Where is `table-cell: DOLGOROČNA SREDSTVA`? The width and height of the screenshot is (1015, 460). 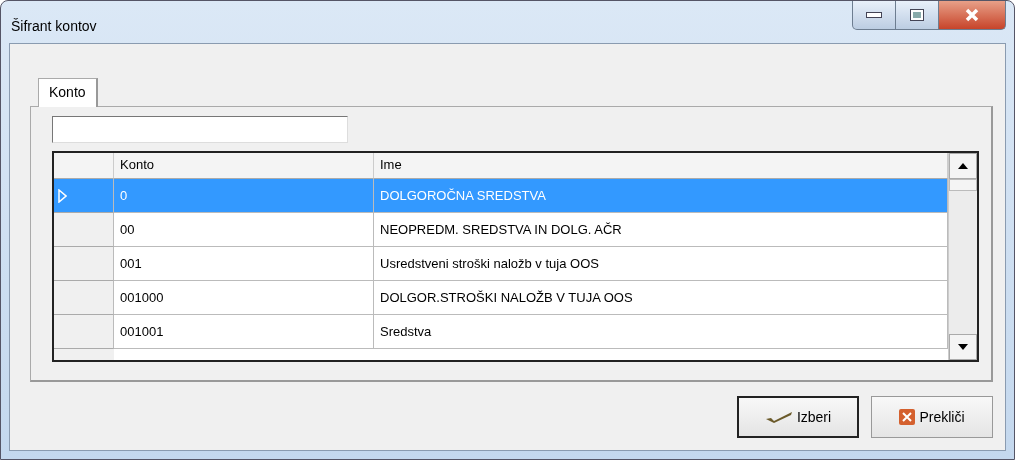
table-cell: DOLGOROČNA SREDSTVA is located at coordinates (661, 196).